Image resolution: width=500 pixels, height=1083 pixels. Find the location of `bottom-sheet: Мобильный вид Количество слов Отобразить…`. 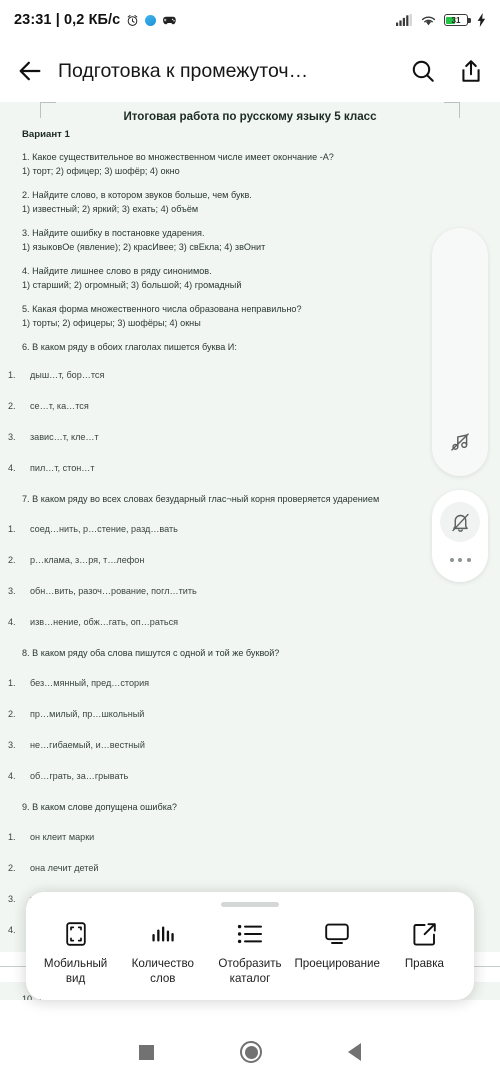

bottom-sheet: Мобильный вид Количество слов Отобразить… is located at coordinates (250, 946).